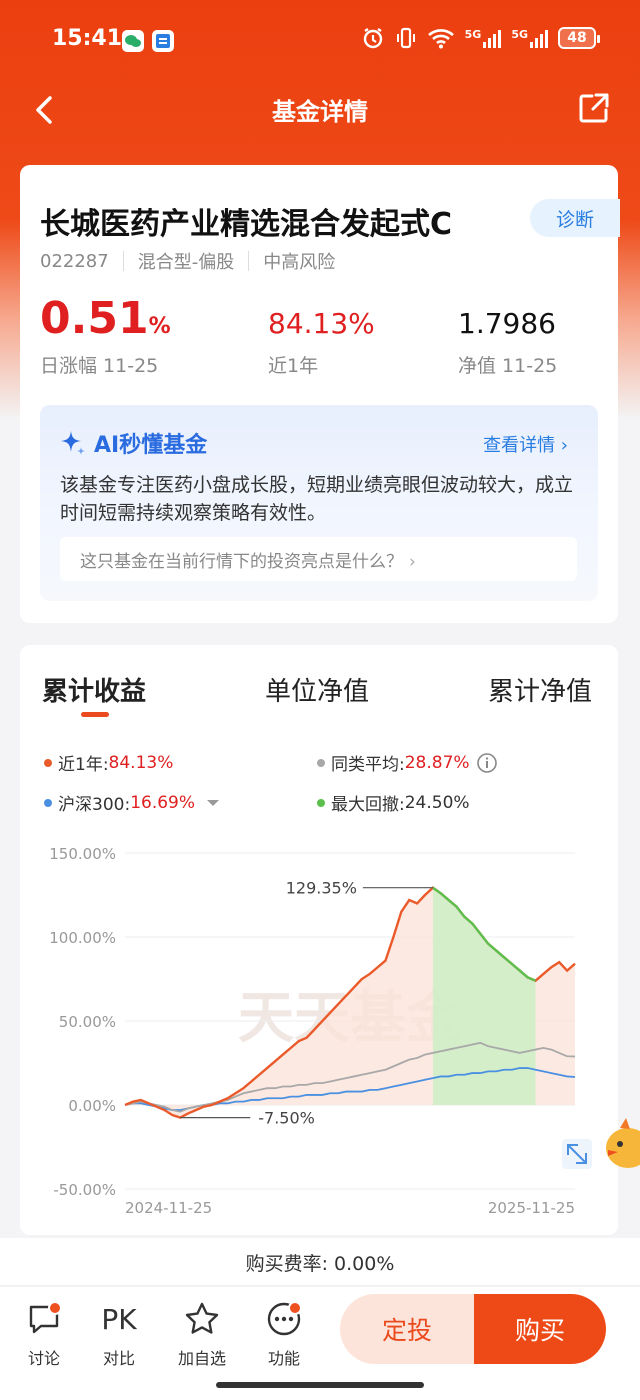  I want to click on buy-button: 购买, so click(540, 1329).